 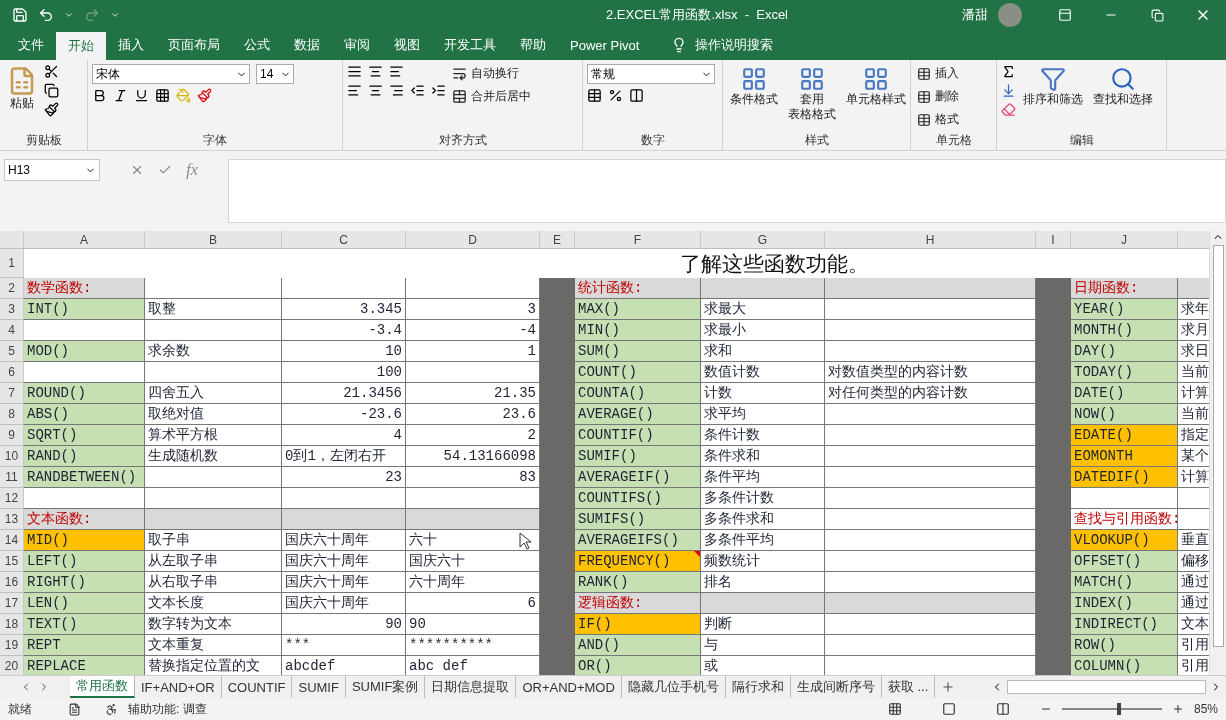 I want to click on row-header: 12, so click(x=12, y=498).